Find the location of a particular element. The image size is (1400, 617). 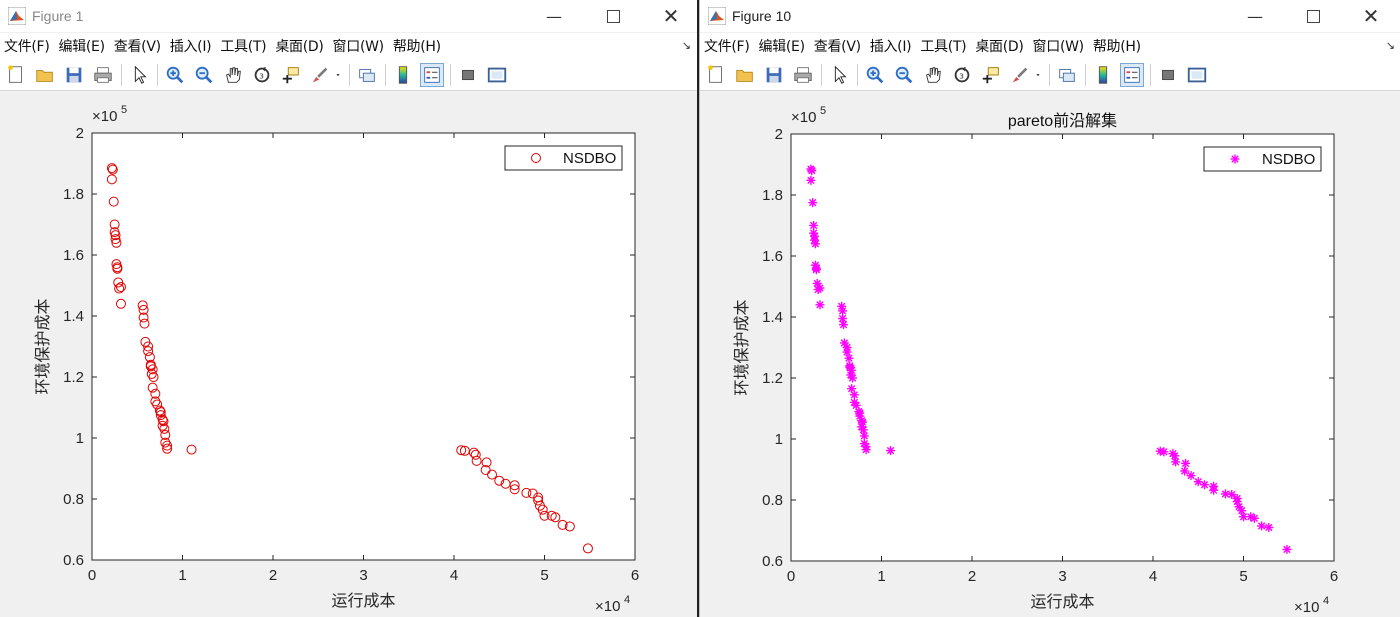

minimize-icon: — is located at coordinates (1255, 16).